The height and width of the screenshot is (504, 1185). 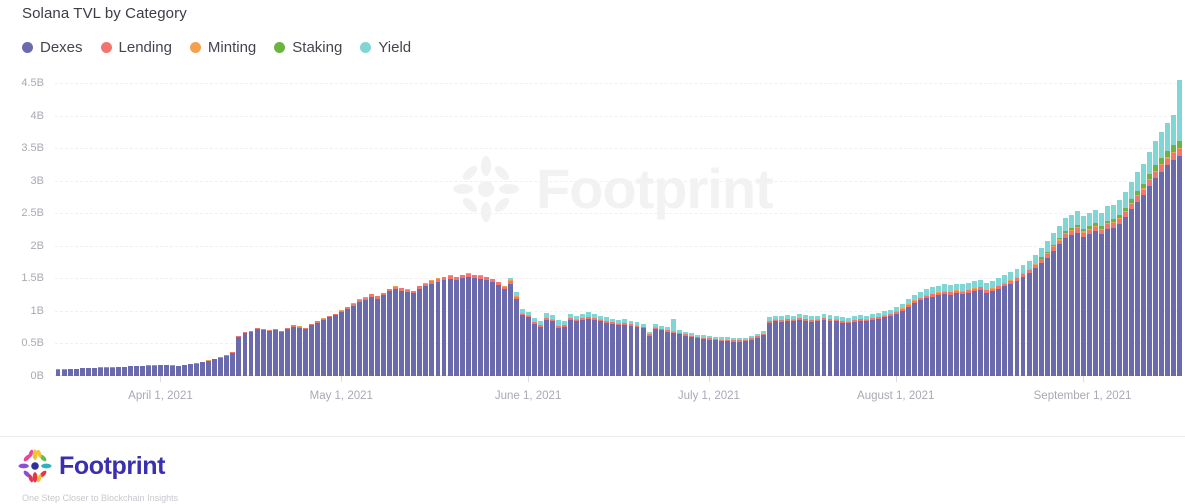 I want to click on footprint-brand: Footprint, so click(x=91, y=466).